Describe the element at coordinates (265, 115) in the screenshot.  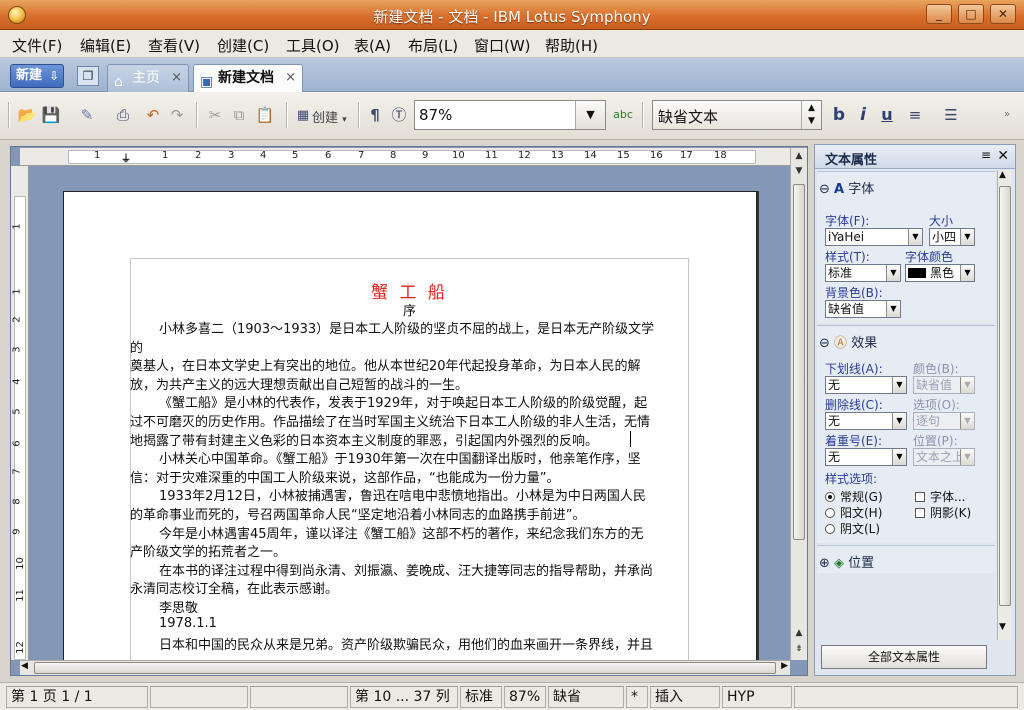
I see `paste-icon: 📋` at that location.